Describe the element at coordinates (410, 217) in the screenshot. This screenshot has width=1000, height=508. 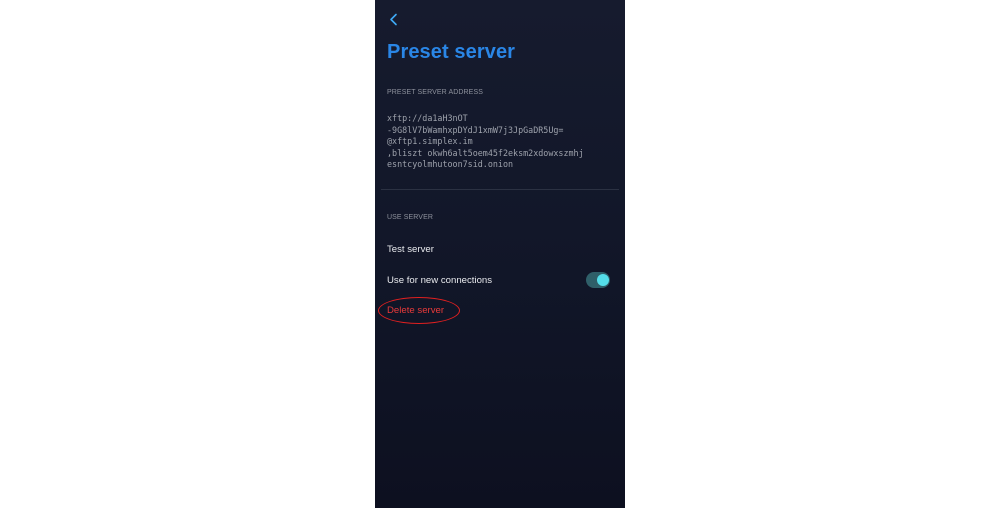
I see `section-label-use-server: USE SERVER` at that location.